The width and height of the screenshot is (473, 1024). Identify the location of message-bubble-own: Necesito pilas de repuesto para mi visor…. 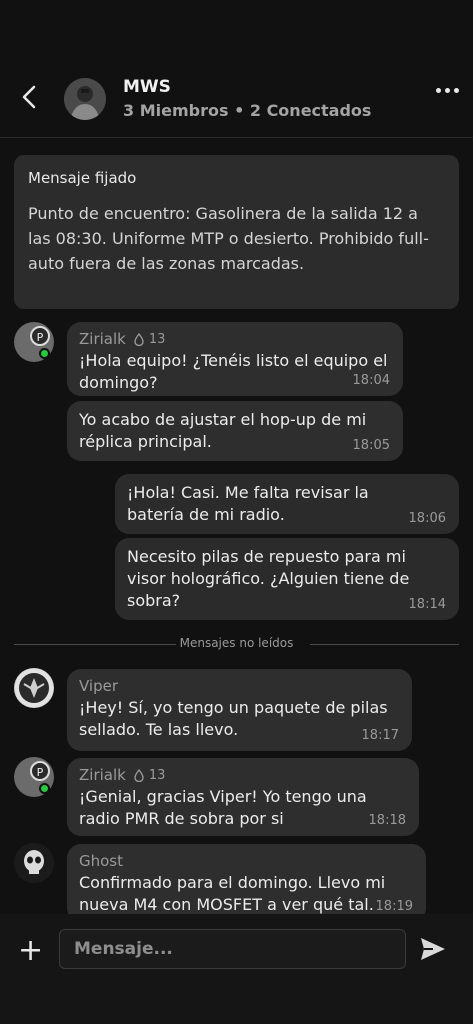
(287, 579).